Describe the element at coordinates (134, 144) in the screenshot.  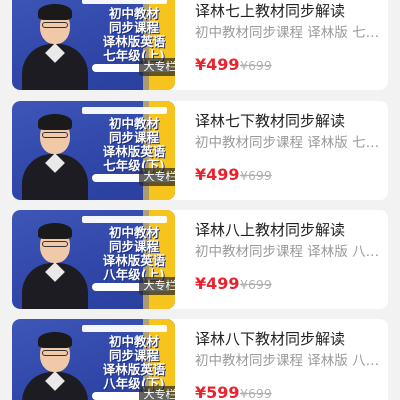
I see `cover-title: 初中教材 同步课程 译林版英语 七年级(下)` at that location.